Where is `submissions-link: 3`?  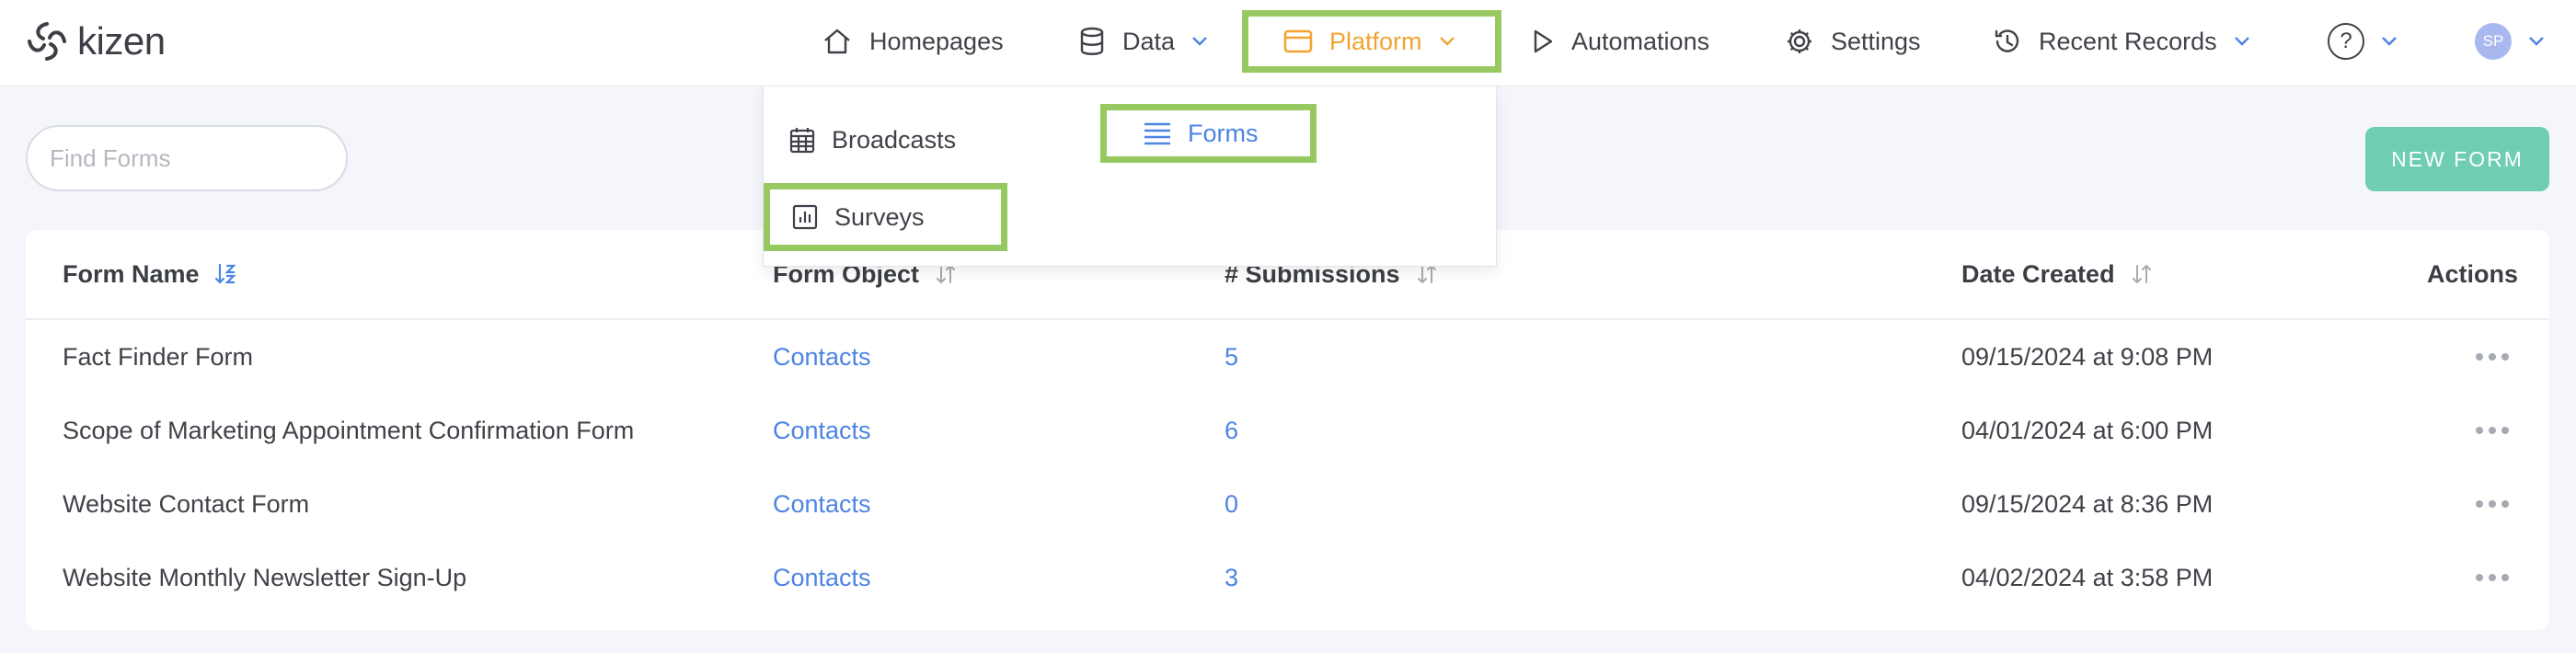
submissions-link: 3 is located at coordinates (1231, 578).